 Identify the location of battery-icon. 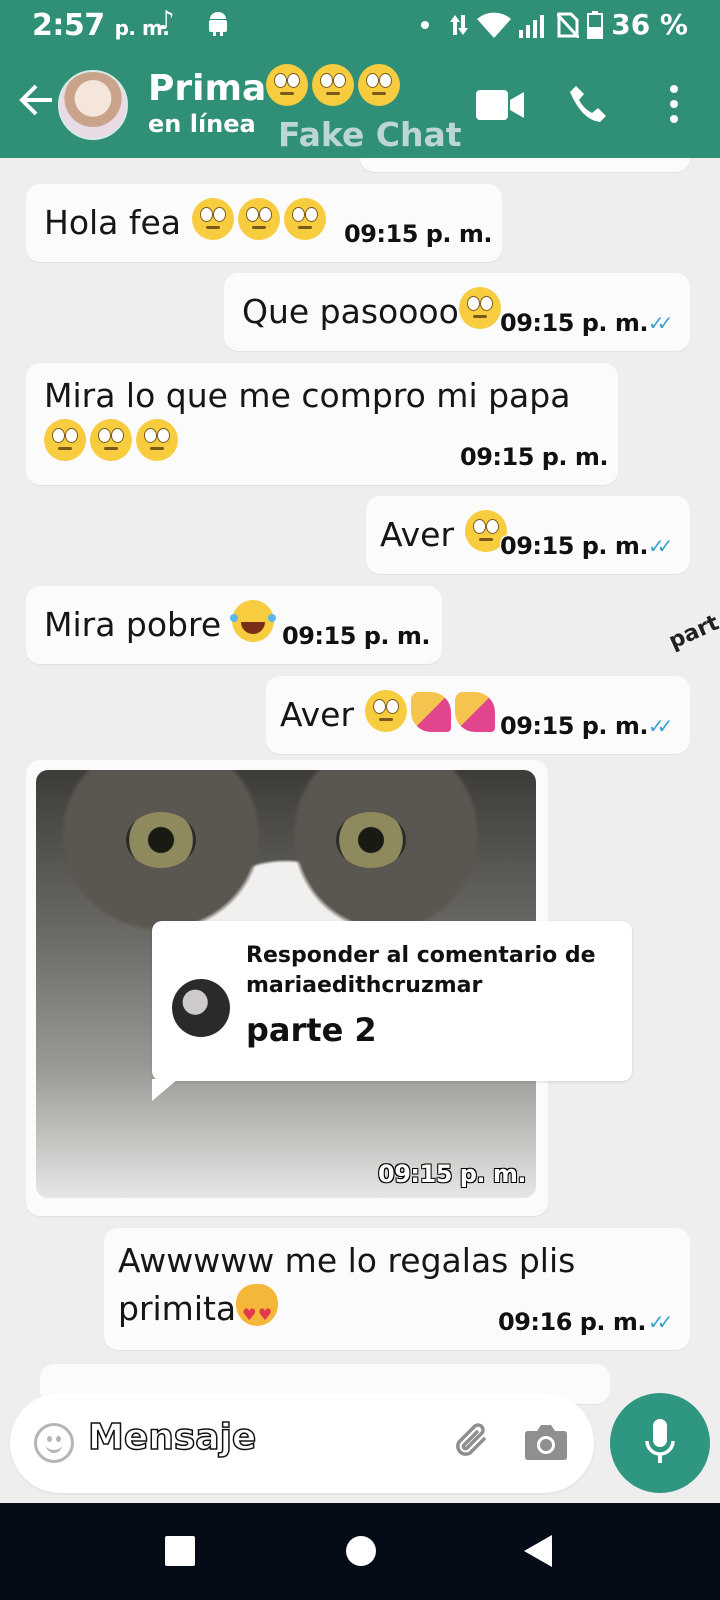
(595, 24).